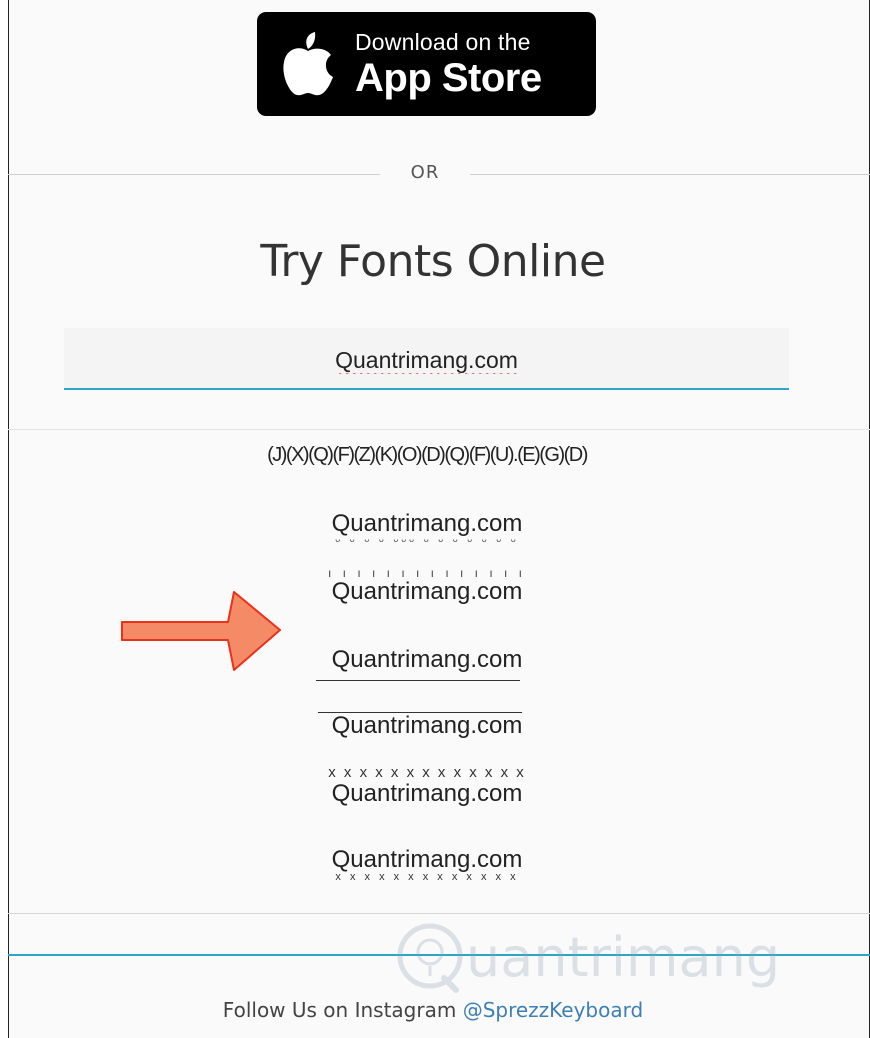  I want to click on app-store-small-label: Download on the, so click(443, 41).